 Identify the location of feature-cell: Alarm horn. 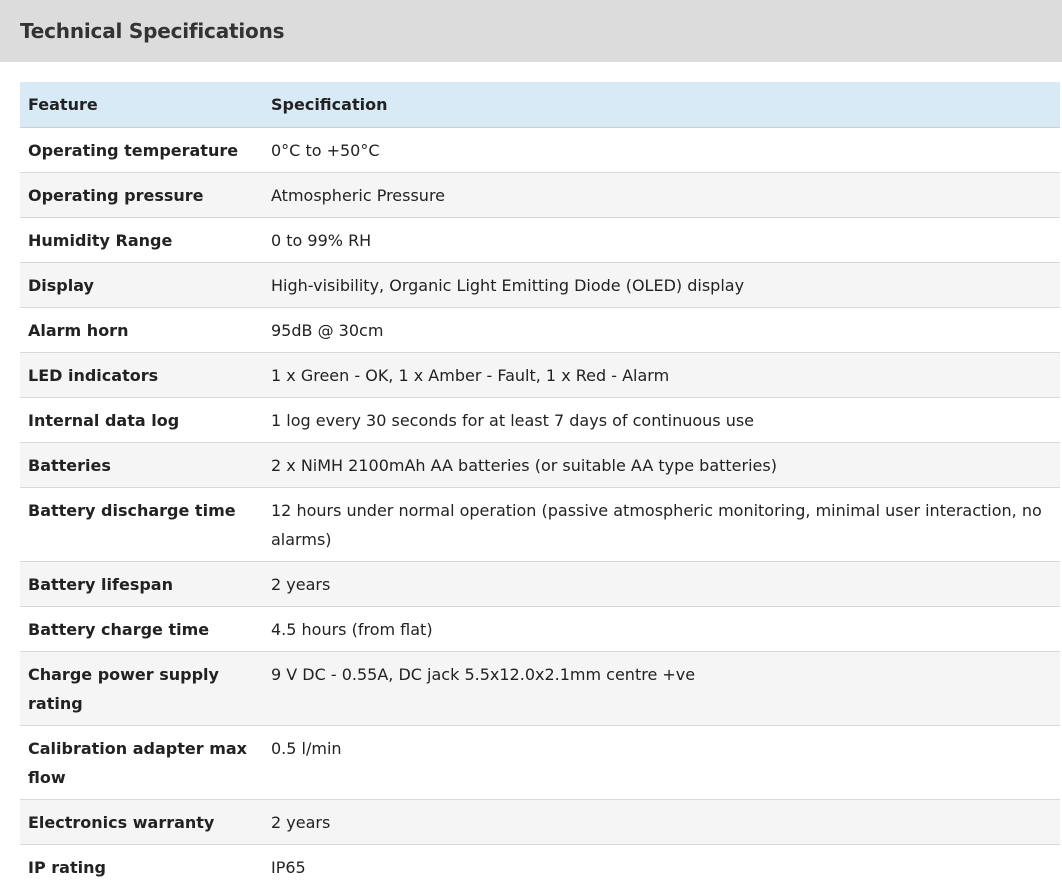
(141, 330).